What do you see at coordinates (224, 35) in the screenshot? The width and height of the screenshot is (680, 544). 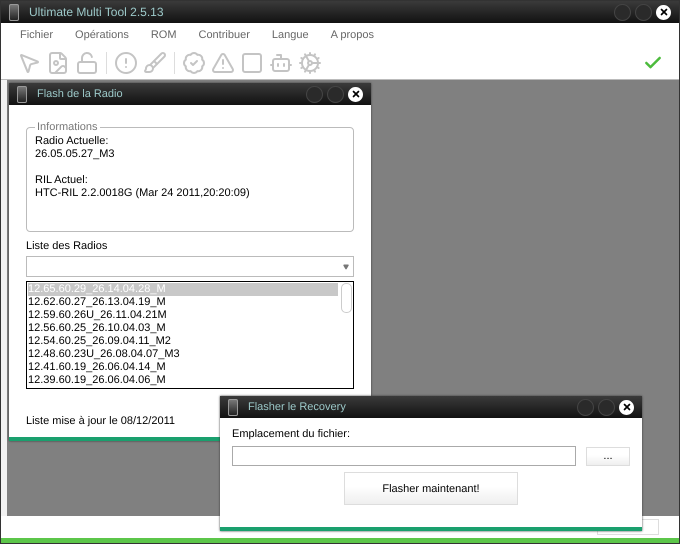 I see `menu-item: Contribuer` at bounding box center [224, 35].